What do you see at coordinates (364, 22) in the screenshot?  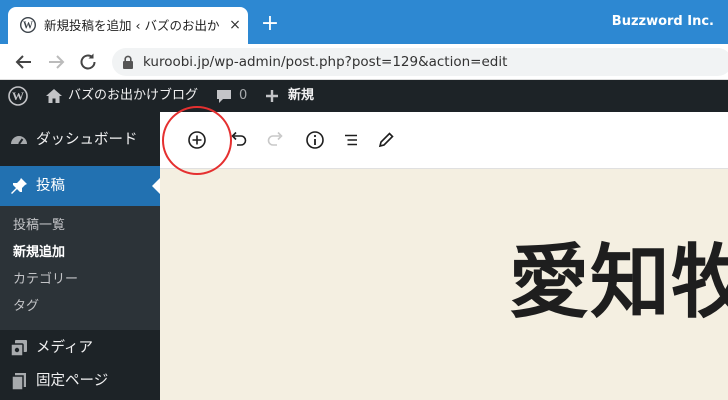 I see `browser-tab-strip: W 新規投稿を追加 ‹ バズのお出かけブロ × + Buzzword Inc.` at bounding box center [364, 22].